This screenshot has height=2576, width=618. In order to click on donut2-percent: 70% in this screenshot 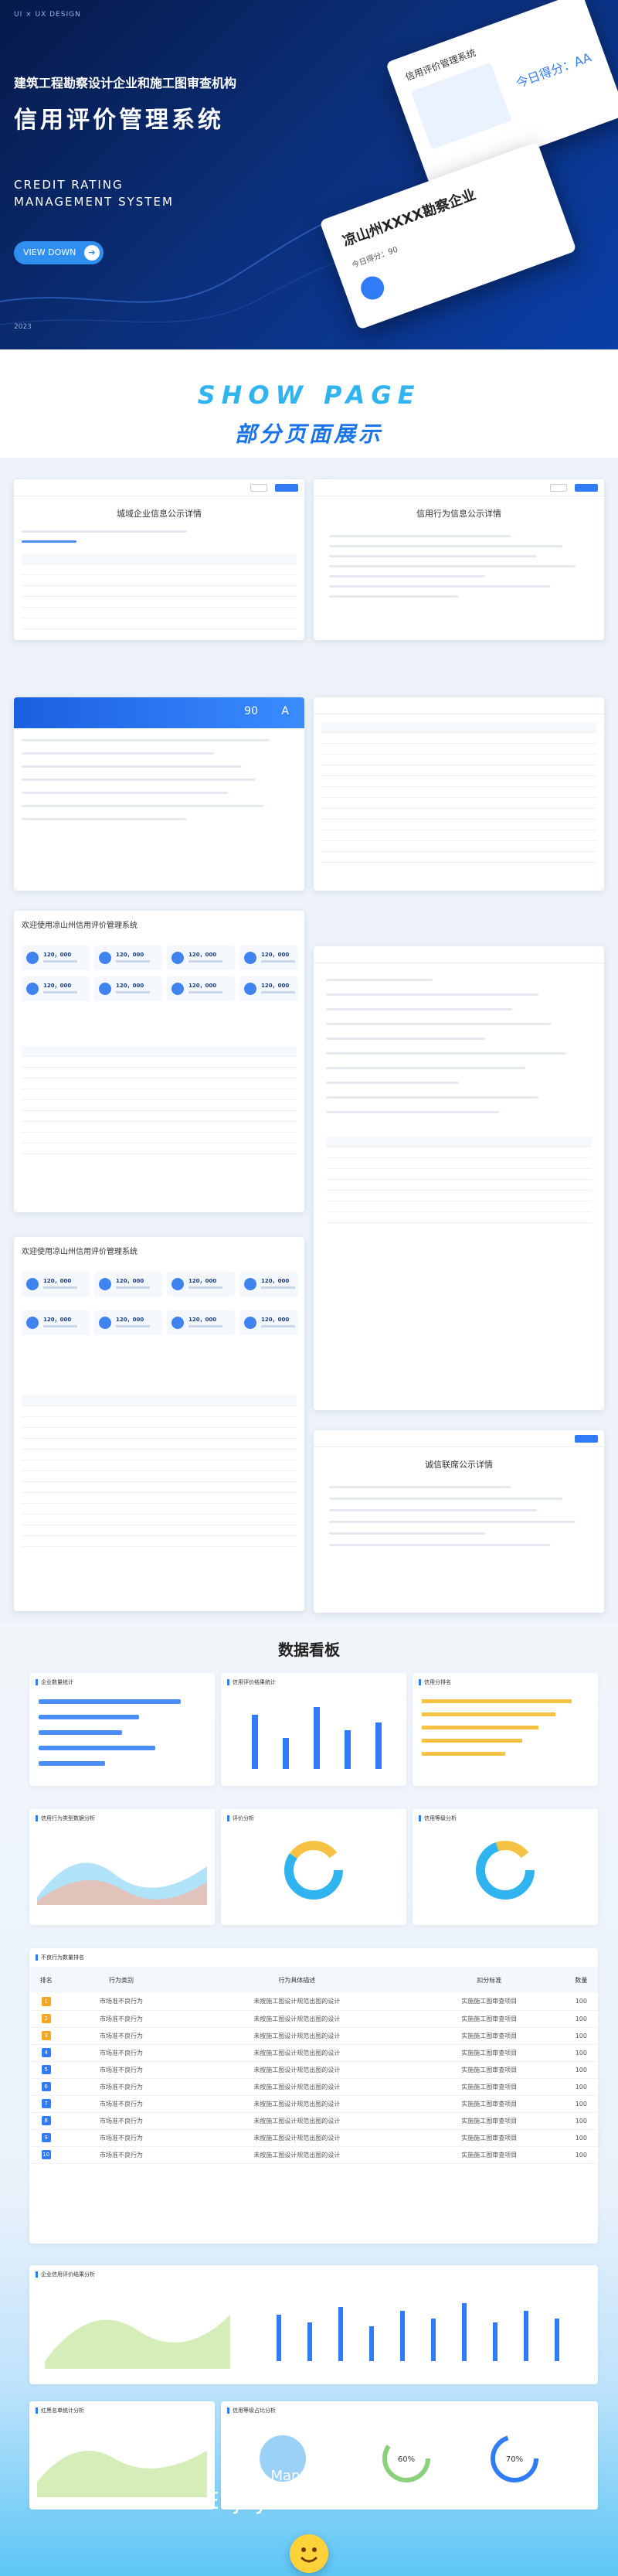, I will do `click(514, 2459)`.